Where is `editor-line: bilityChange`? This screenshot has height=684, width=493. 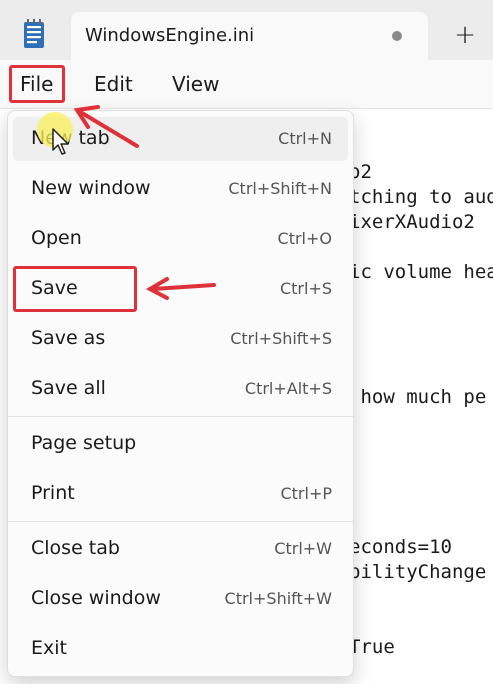
editor-line: bilityChange is located at coordinates (418, 572).